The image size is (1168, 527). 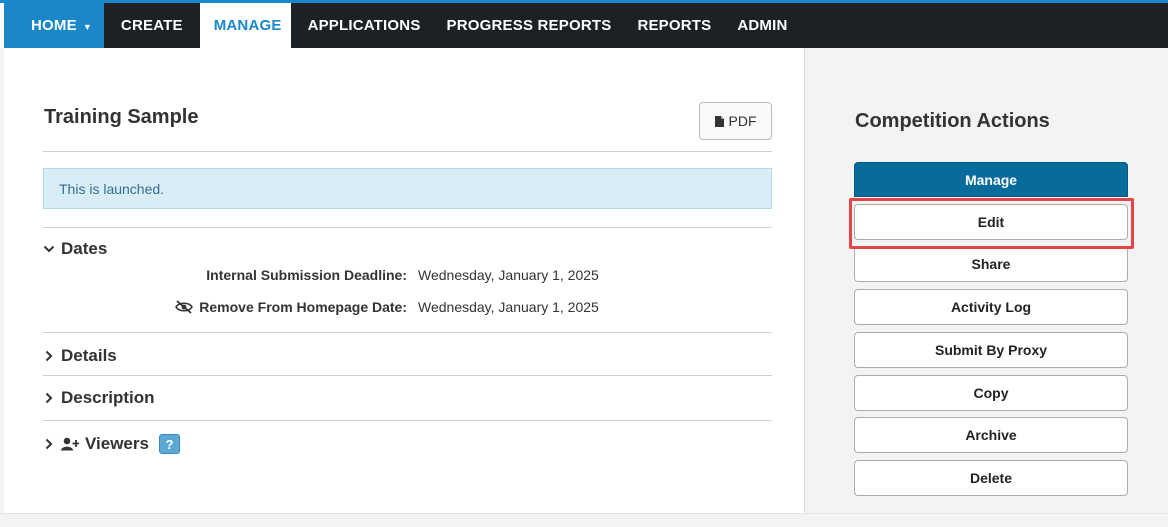 I want to click on activity-log-button: Activity Log, so click(x=991, y=307).